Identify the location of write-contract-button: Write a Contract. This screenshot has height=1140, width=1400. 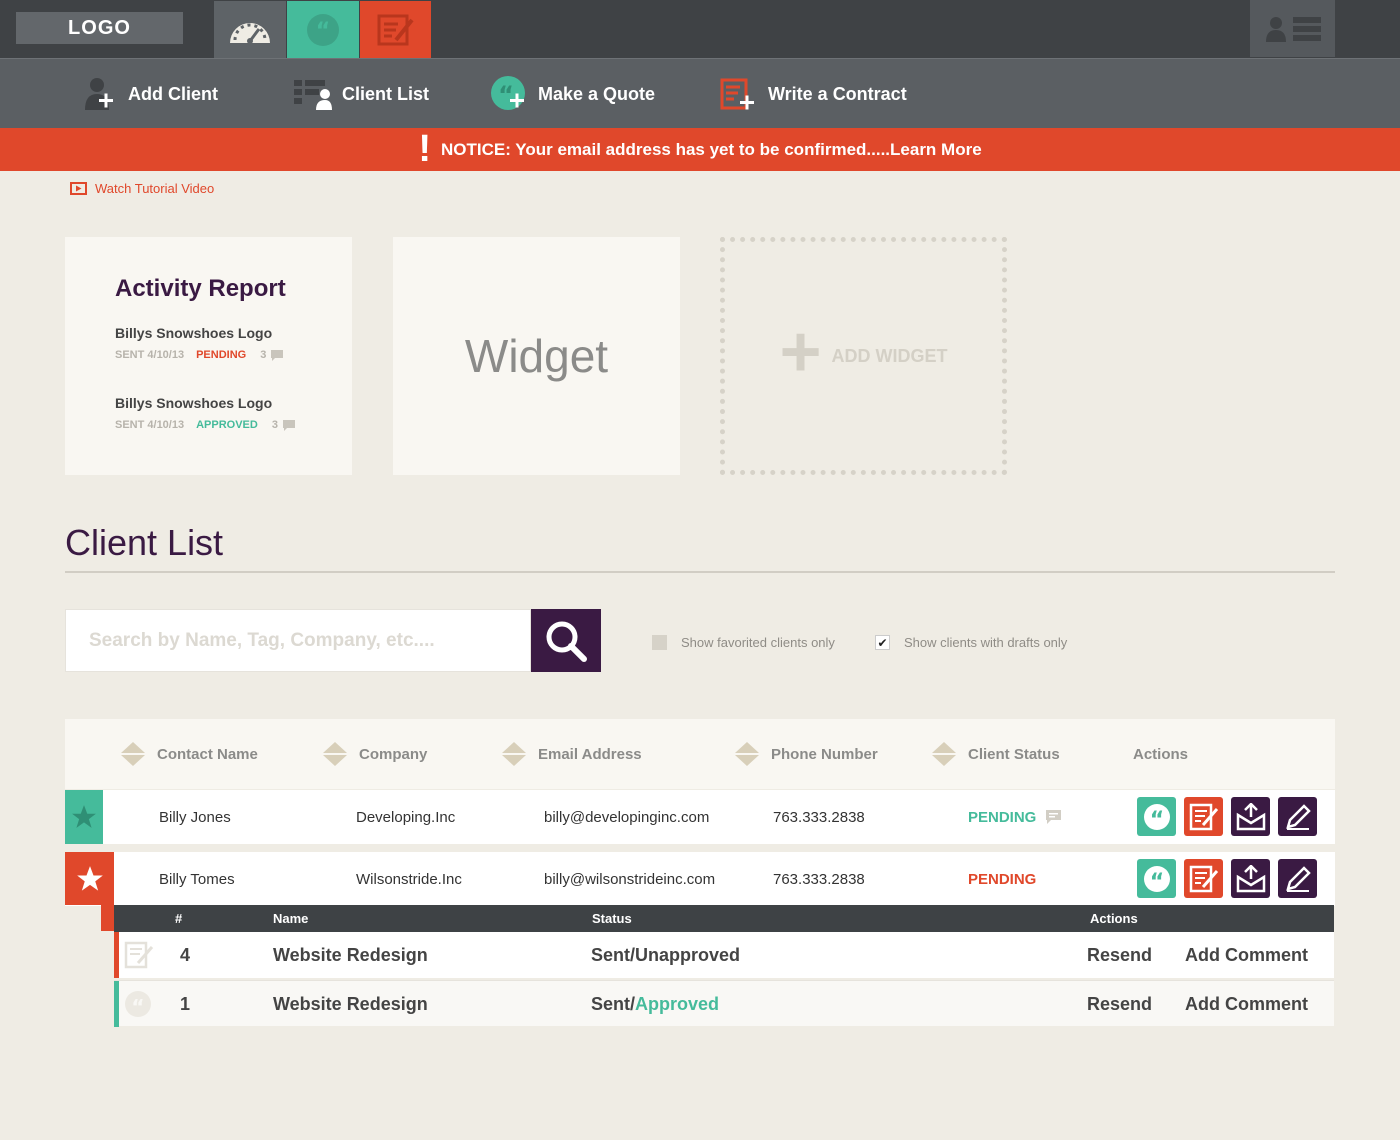
(813, 94).